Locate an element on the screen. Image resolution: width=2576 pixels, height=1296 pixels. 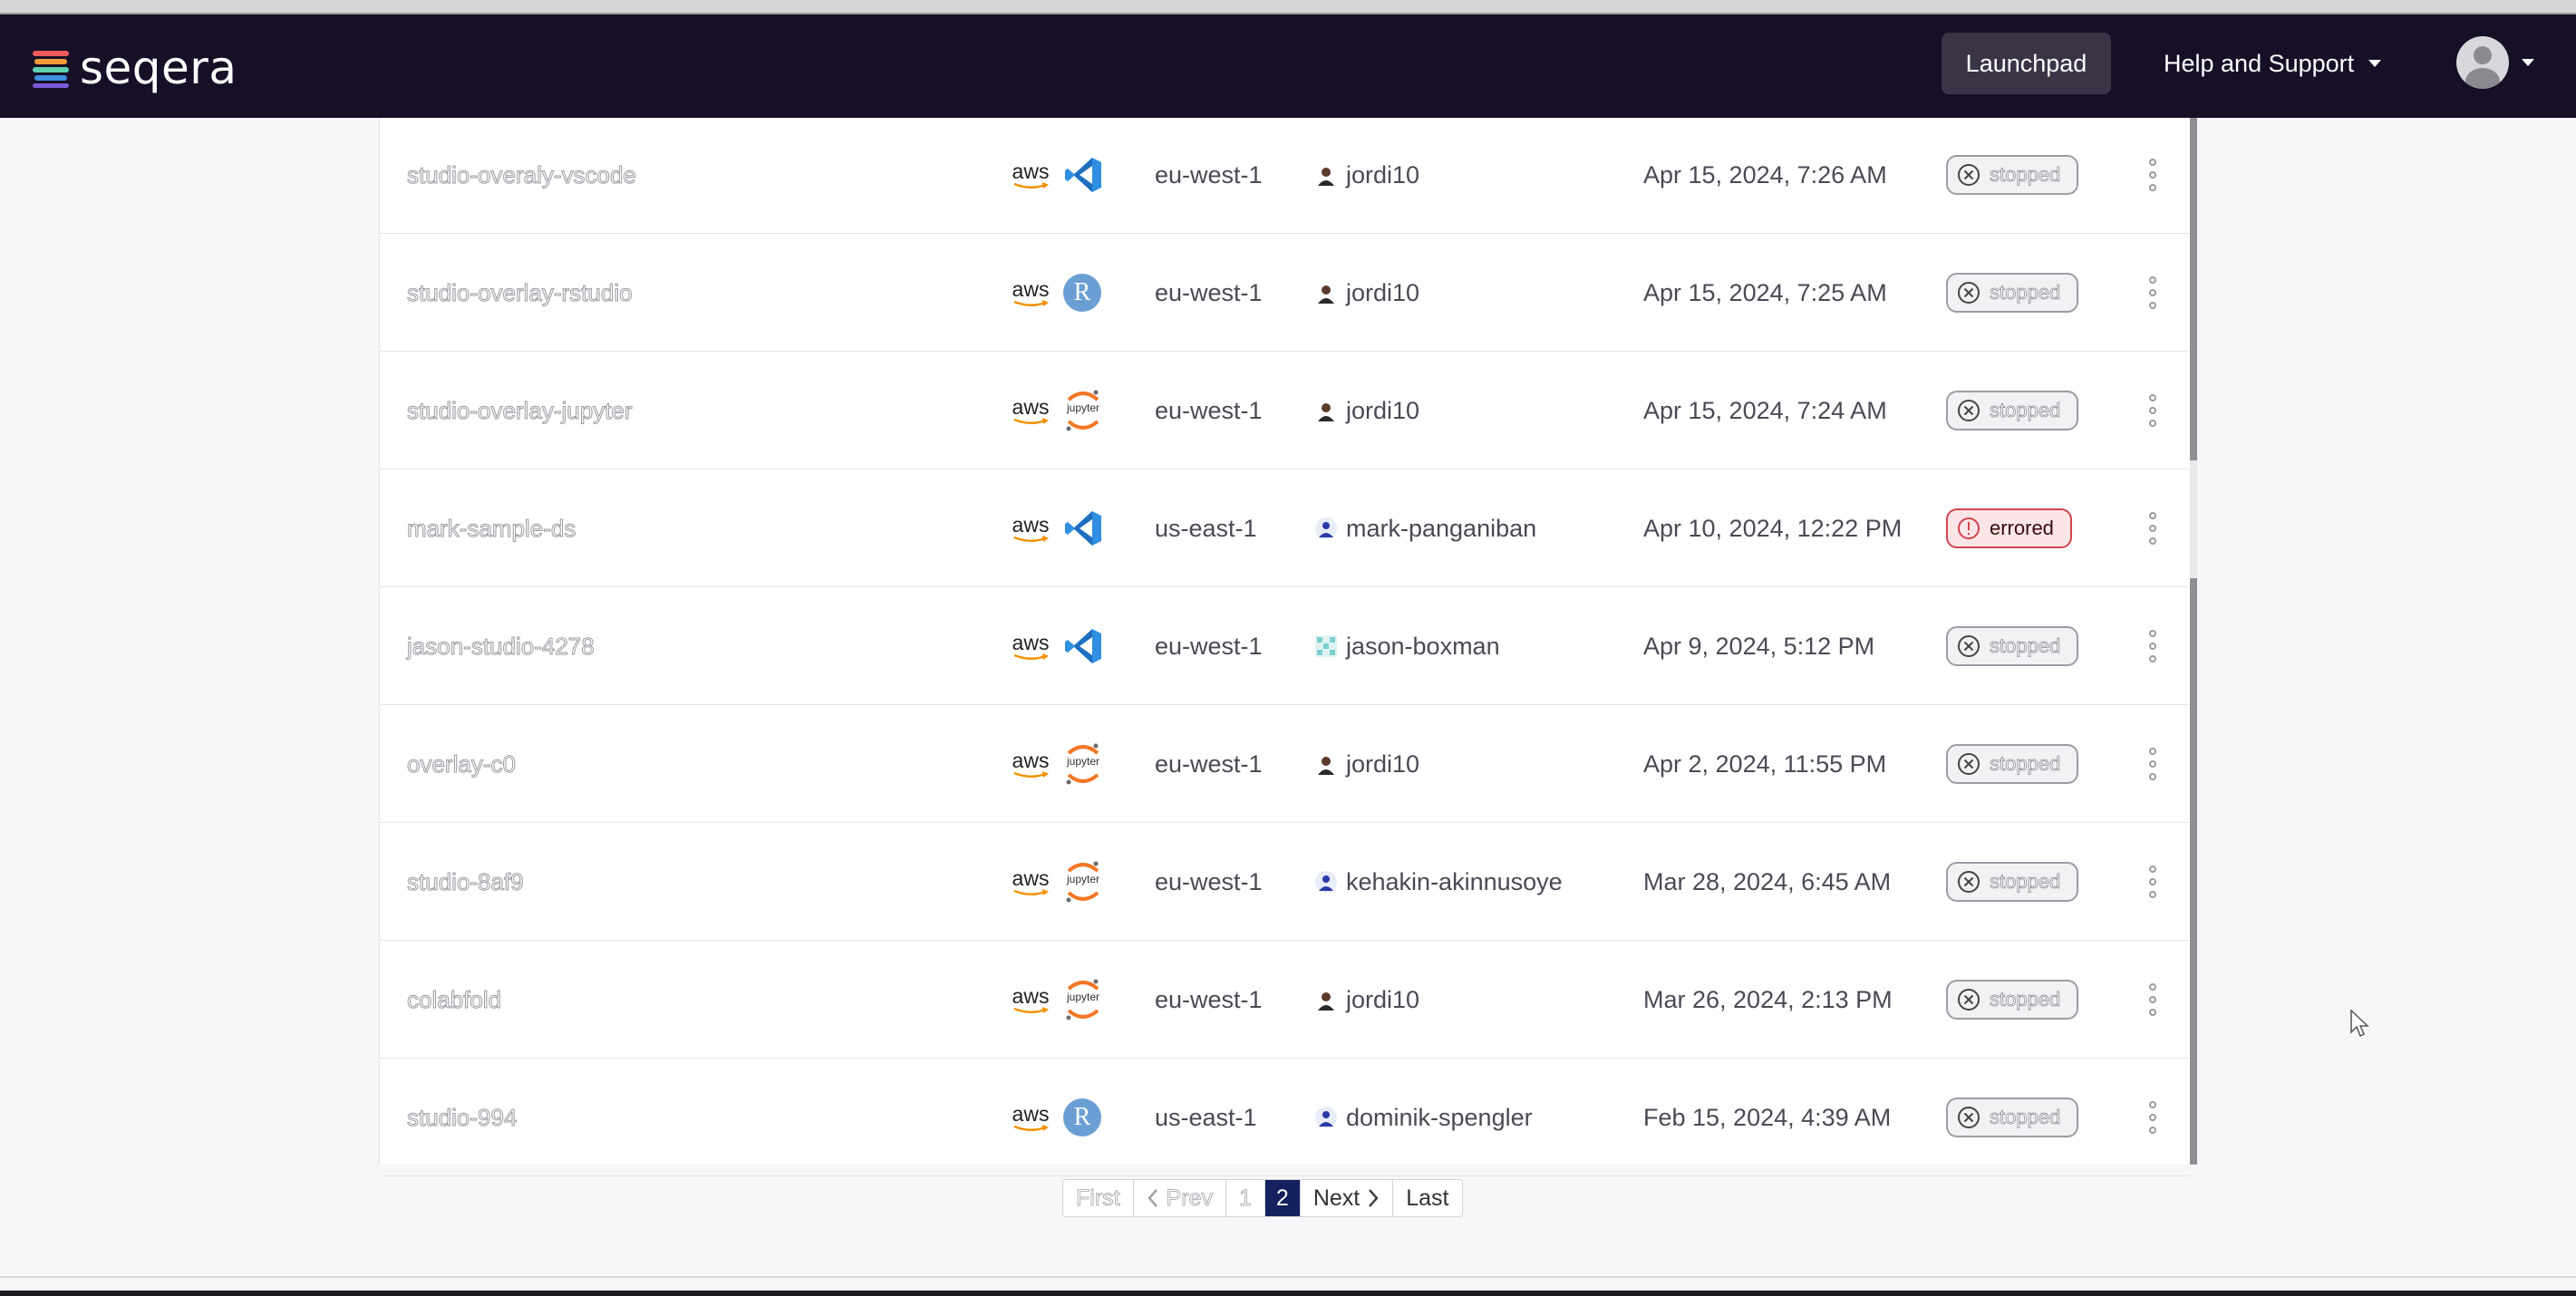
studio-name: studio-overlay-jupyter is located at coordinates (520, 410).